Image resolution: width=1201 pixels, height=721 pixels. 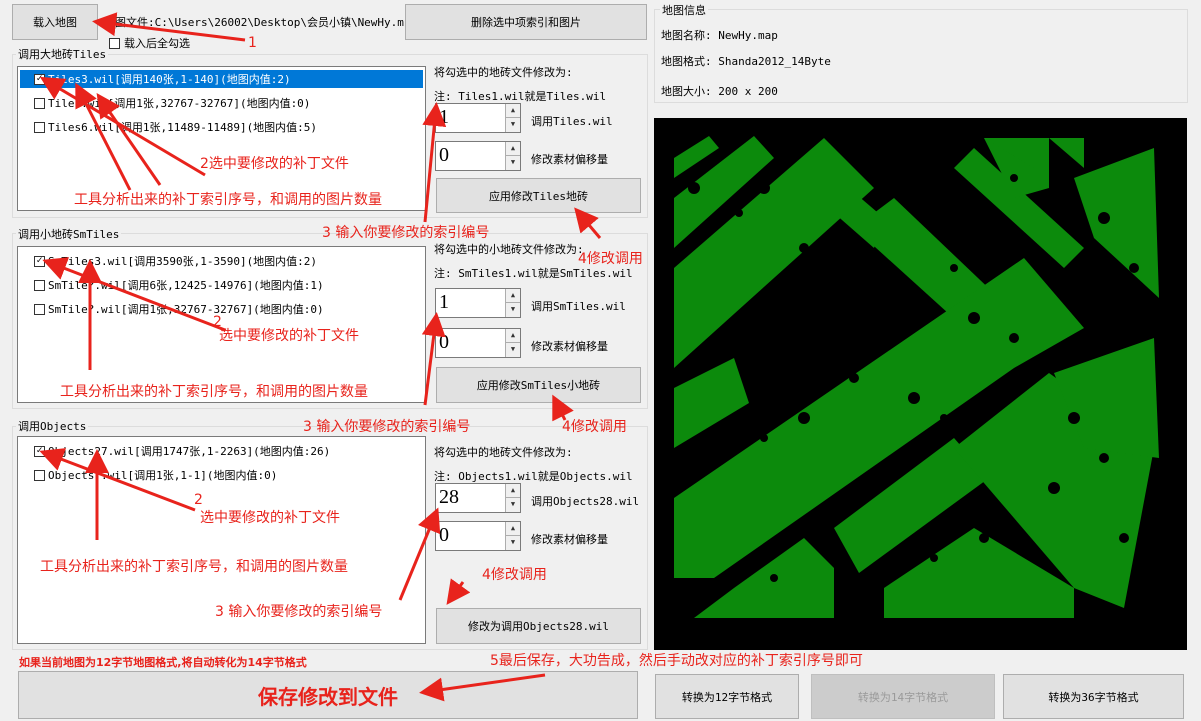 What do you see at coordinates (903, 696) in the screenshot?
I see `convert-14-byte-button: 转换为14字节格式` at bounding box center [903, 696].